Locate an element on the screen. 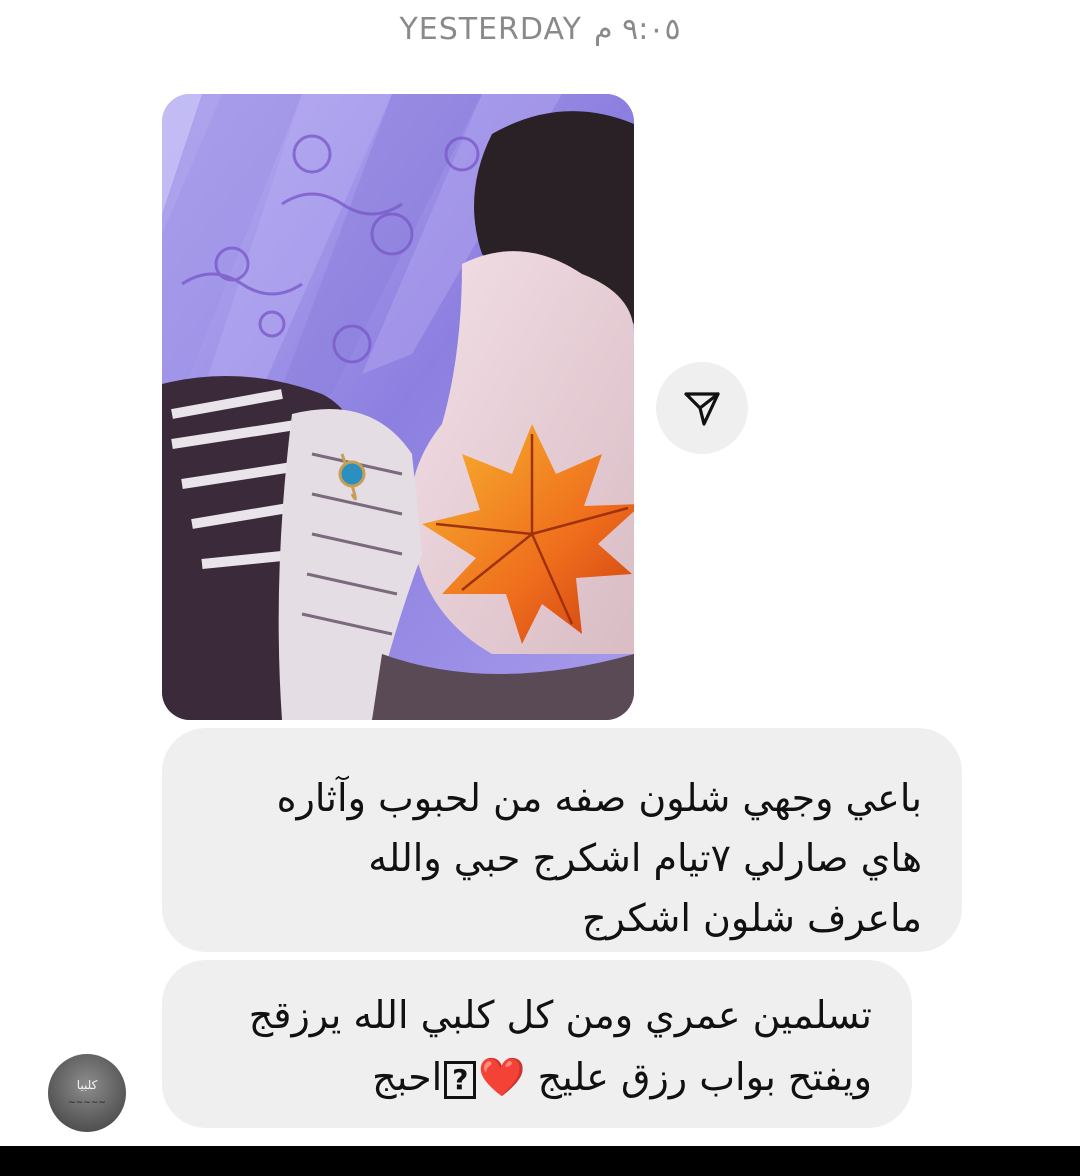  message-line: ويفتح بواب رزق عليج ❤️?احبج is located at coordinates (537, 1077).